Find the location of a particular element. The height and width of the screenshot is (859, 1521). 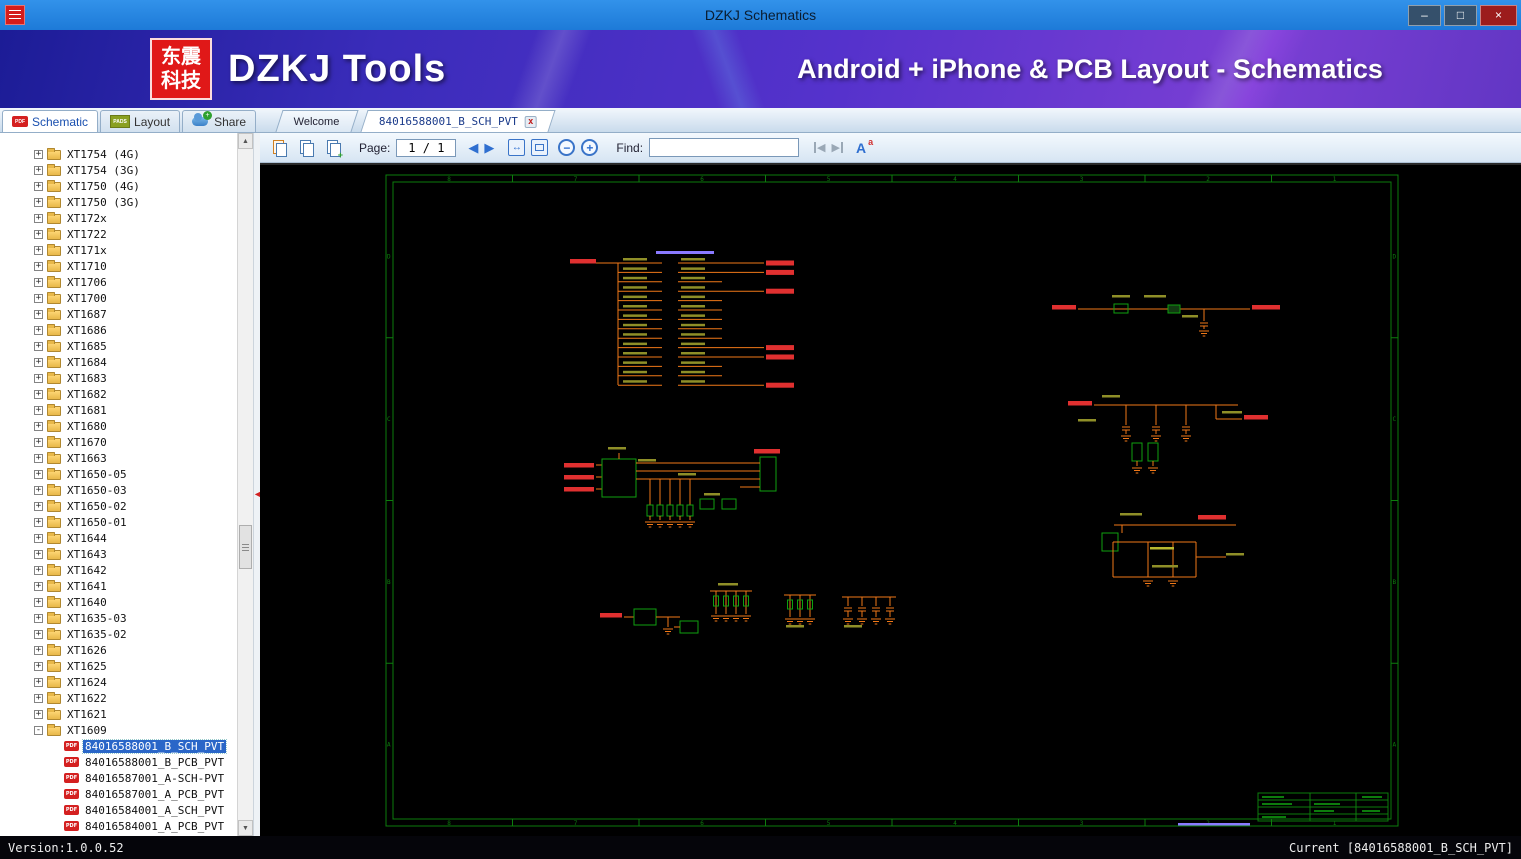

tree-folder-item: + XT1635-03 is located at coordinates (118, 618).